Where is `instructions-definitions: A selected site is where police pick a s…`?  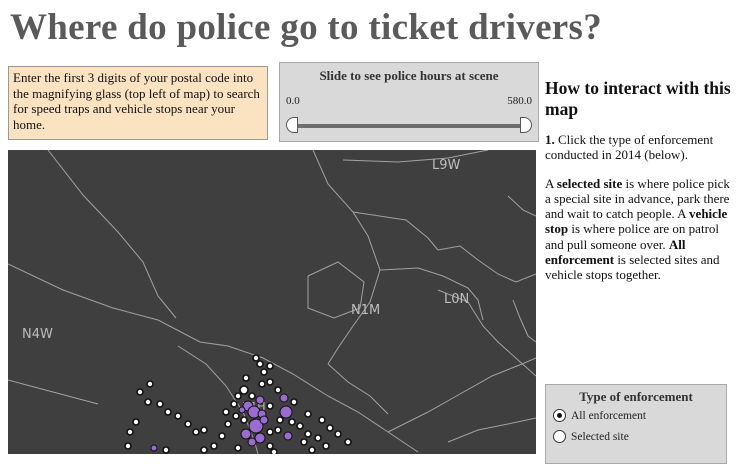
instructions-definitions: A selected site is where police pick a s… is located at coordinates (638, 229).